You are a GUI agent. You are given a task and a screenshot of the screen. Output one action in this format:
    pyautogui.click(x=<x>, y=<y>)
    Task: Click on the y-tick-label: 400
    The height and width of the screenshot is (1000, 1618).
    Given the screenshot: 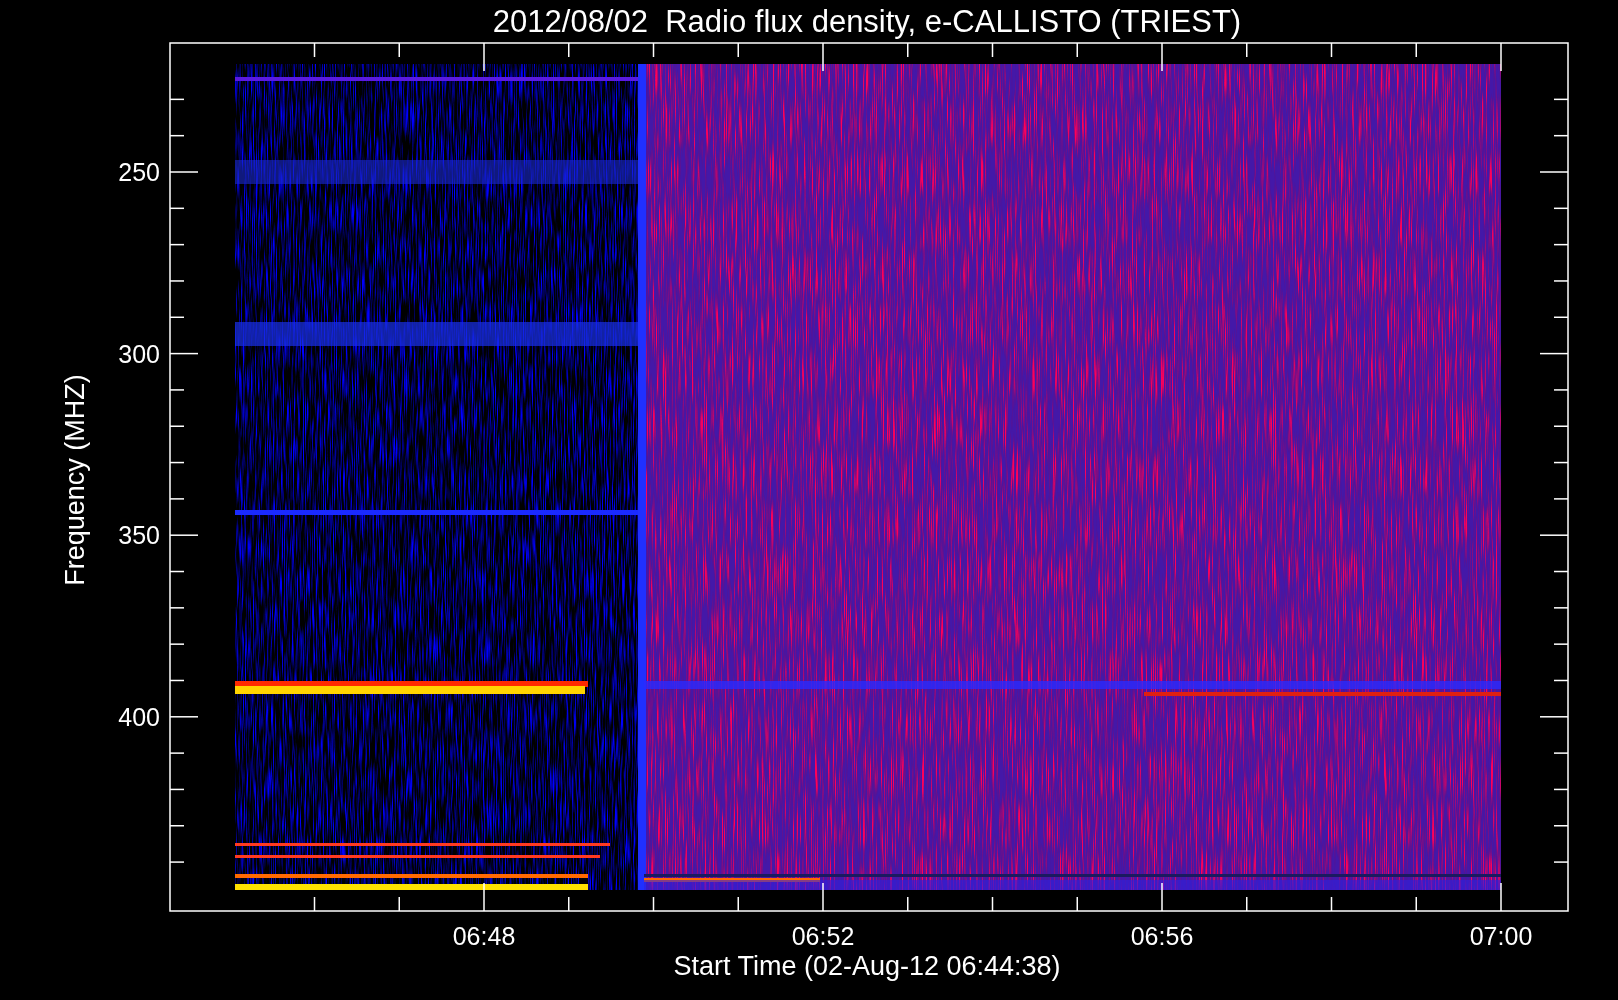 What is the action you would take?
    pyautogui.click(x=139, y=716)
    